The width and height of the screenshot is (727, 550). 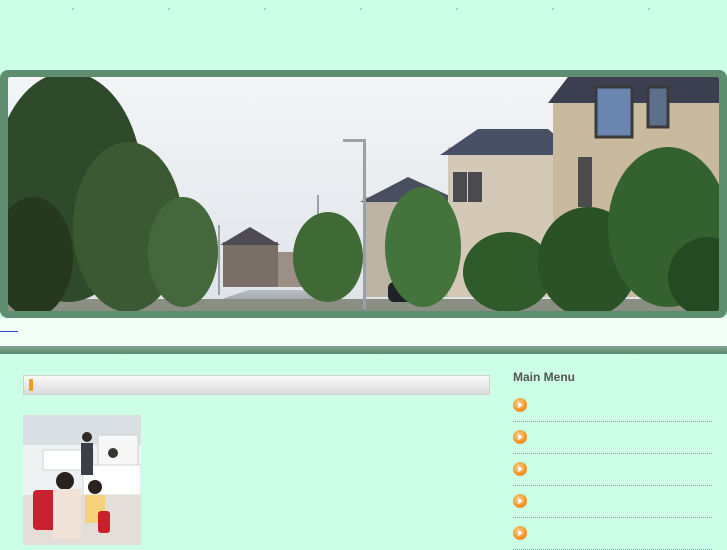 I want to click on main-menu-heading: Main Menu, so click(x=544, y=377).